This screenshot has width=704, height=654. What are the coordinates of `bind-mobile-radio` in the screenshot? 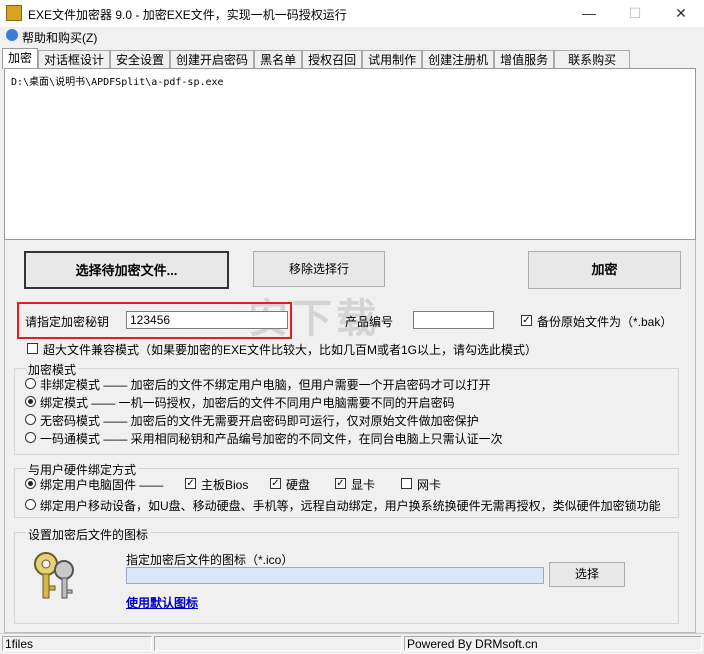 It's located at (30, 504).